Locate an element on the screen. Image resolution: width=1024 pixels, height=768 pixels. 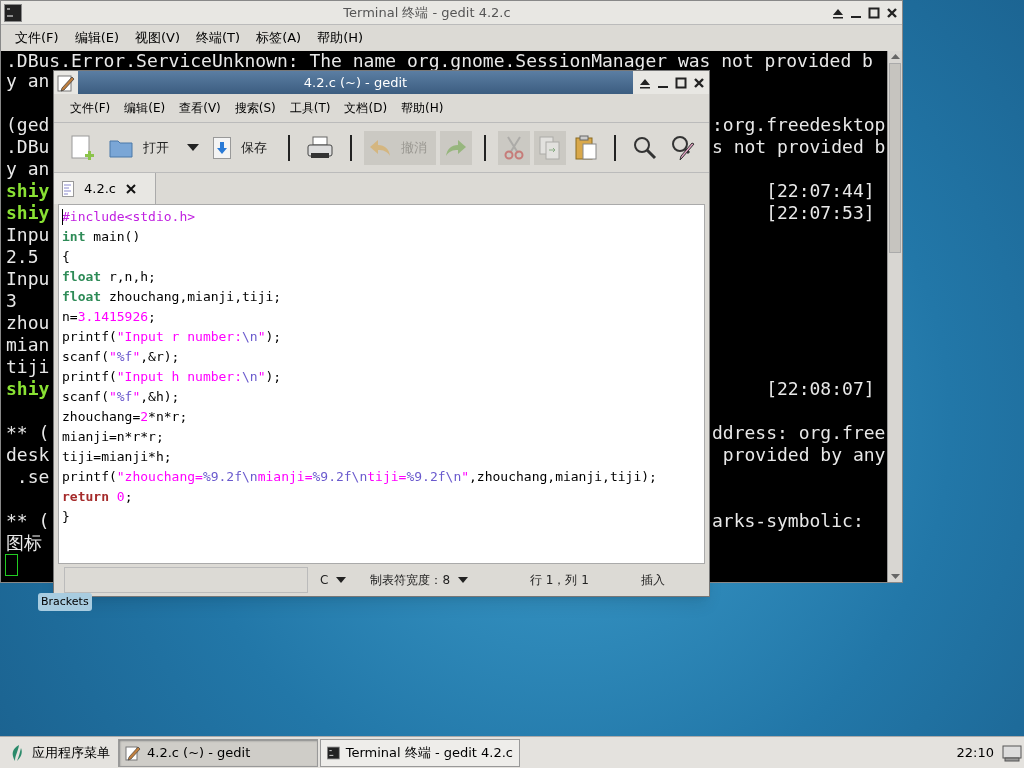
terminal-line: desk is located at coordinates (28, 455).